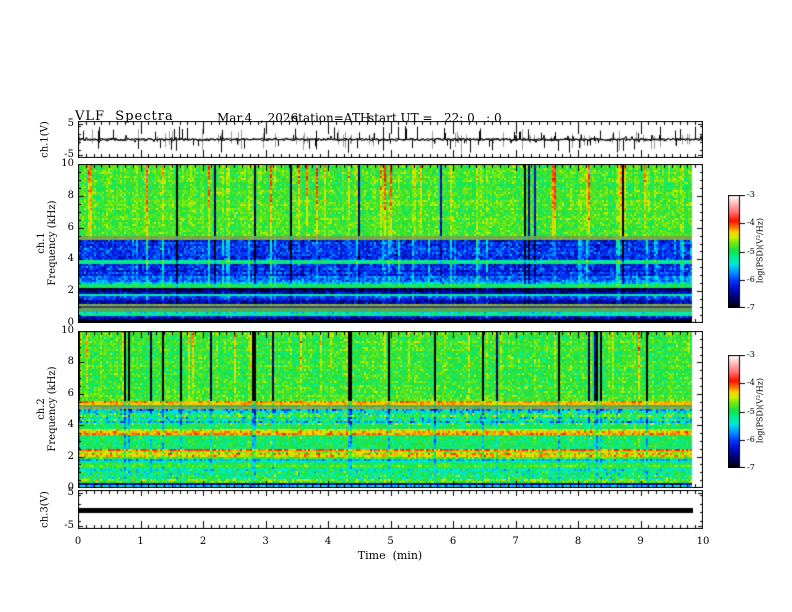 The width and height of the screenshot is (792, 612). What do you see at coordinates (52, 242) in the screenshot?
I see `ch1-frequency-ylabel-line2: Frequency (kHz)` at bounding box center [52, 242].